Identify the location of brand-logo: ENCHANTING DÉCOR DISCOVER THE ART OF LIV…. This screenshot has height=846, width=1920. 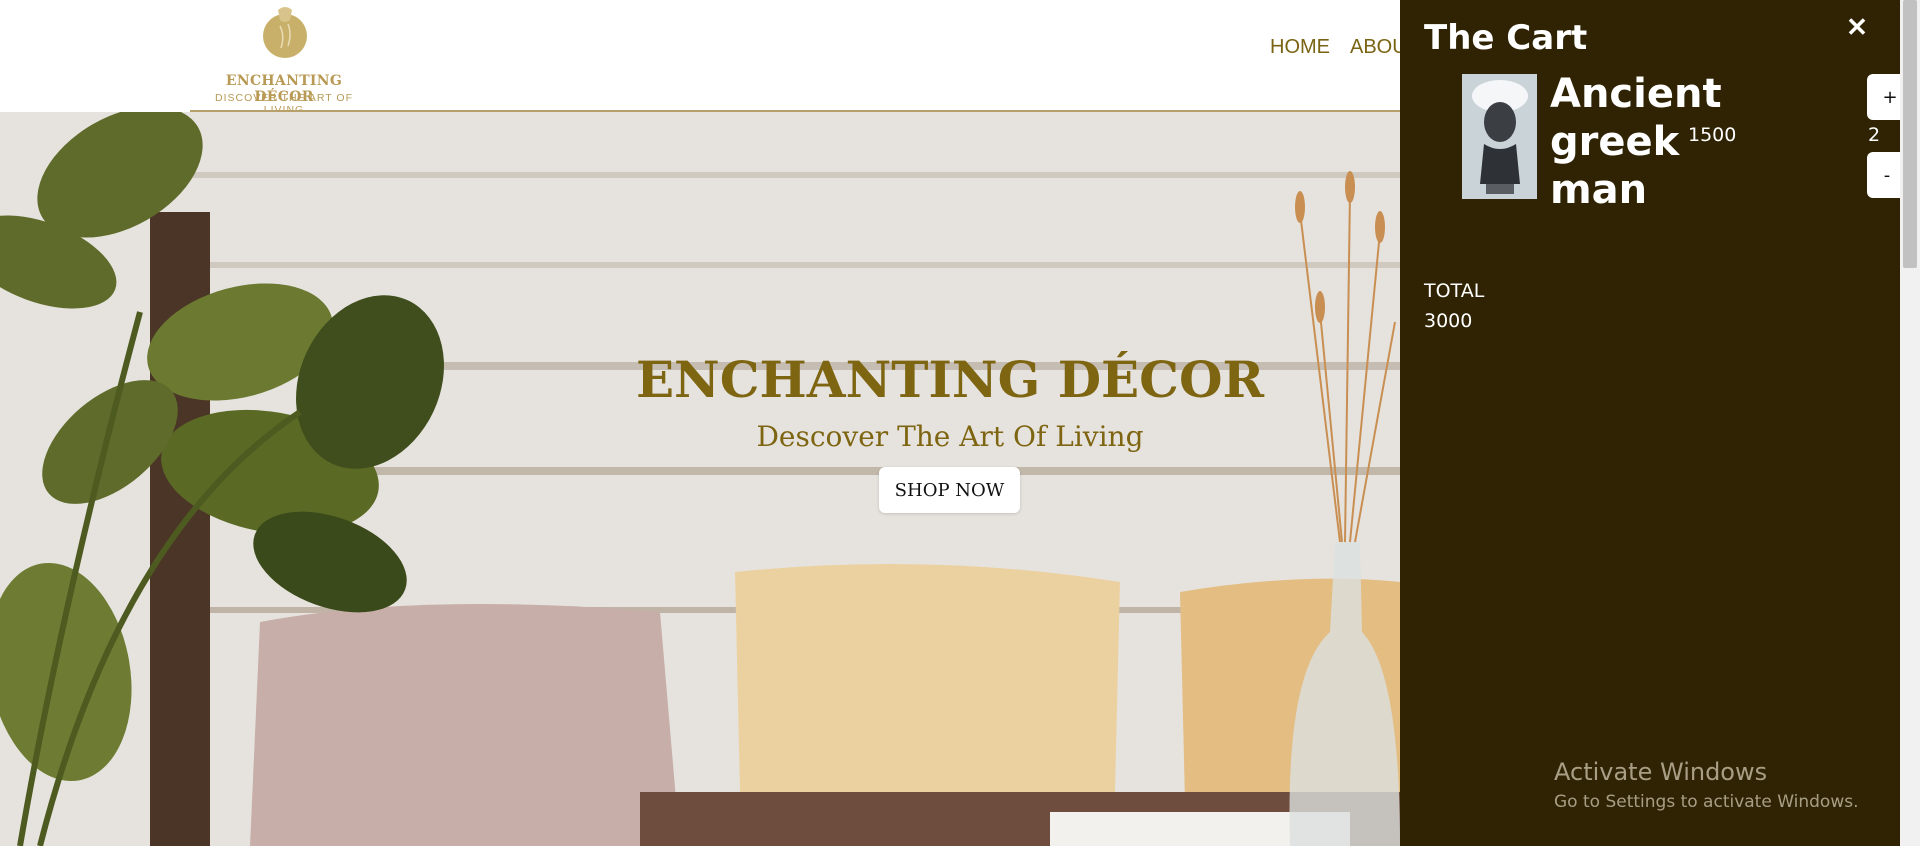
(284, 58).